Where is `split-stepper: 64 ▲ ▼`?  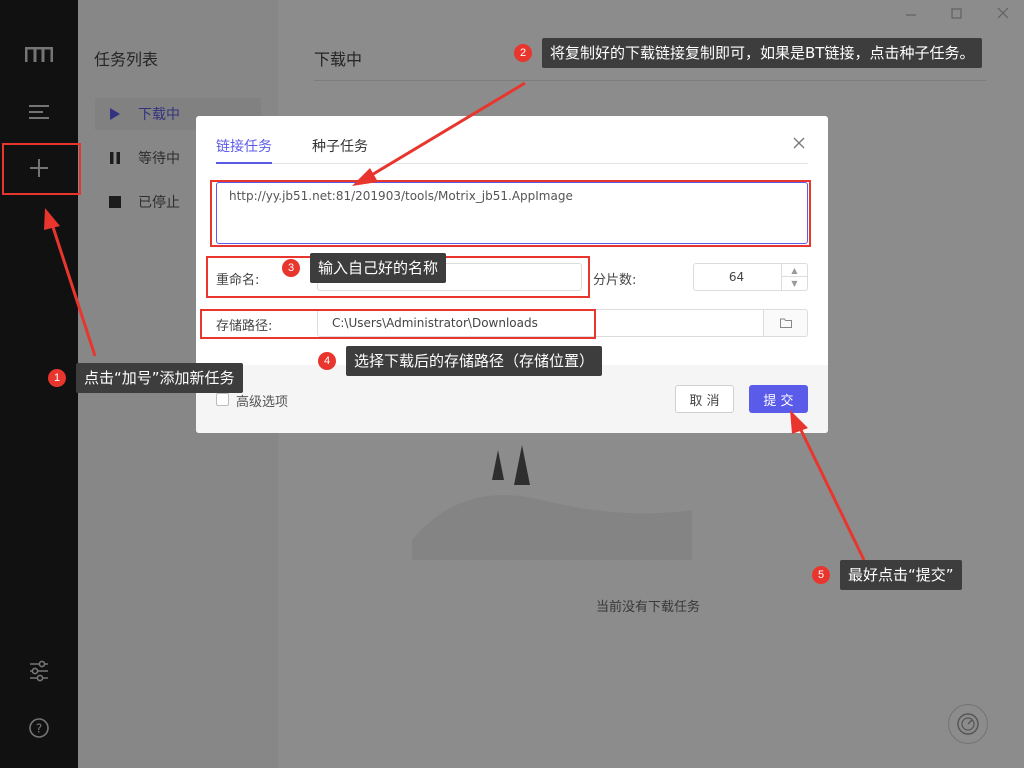
split-stepper: 64 ▲ ▼ is located at coordinates (750, 277).